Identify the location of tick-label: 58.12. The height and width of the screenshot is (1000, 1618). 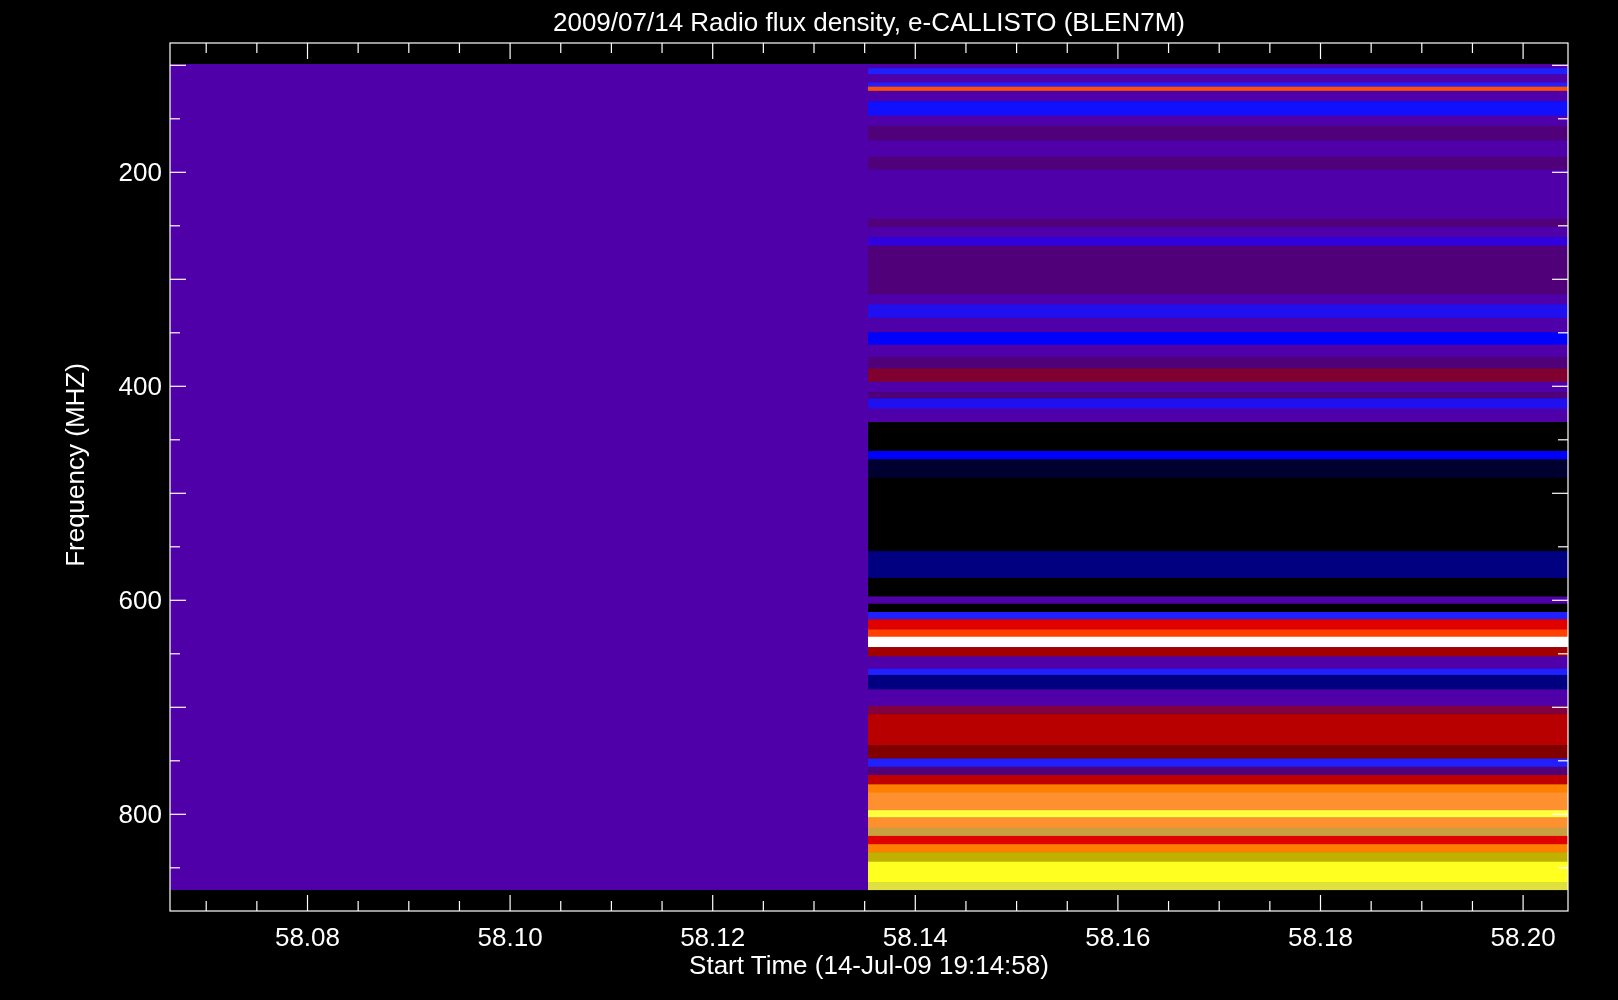
(713, 937).